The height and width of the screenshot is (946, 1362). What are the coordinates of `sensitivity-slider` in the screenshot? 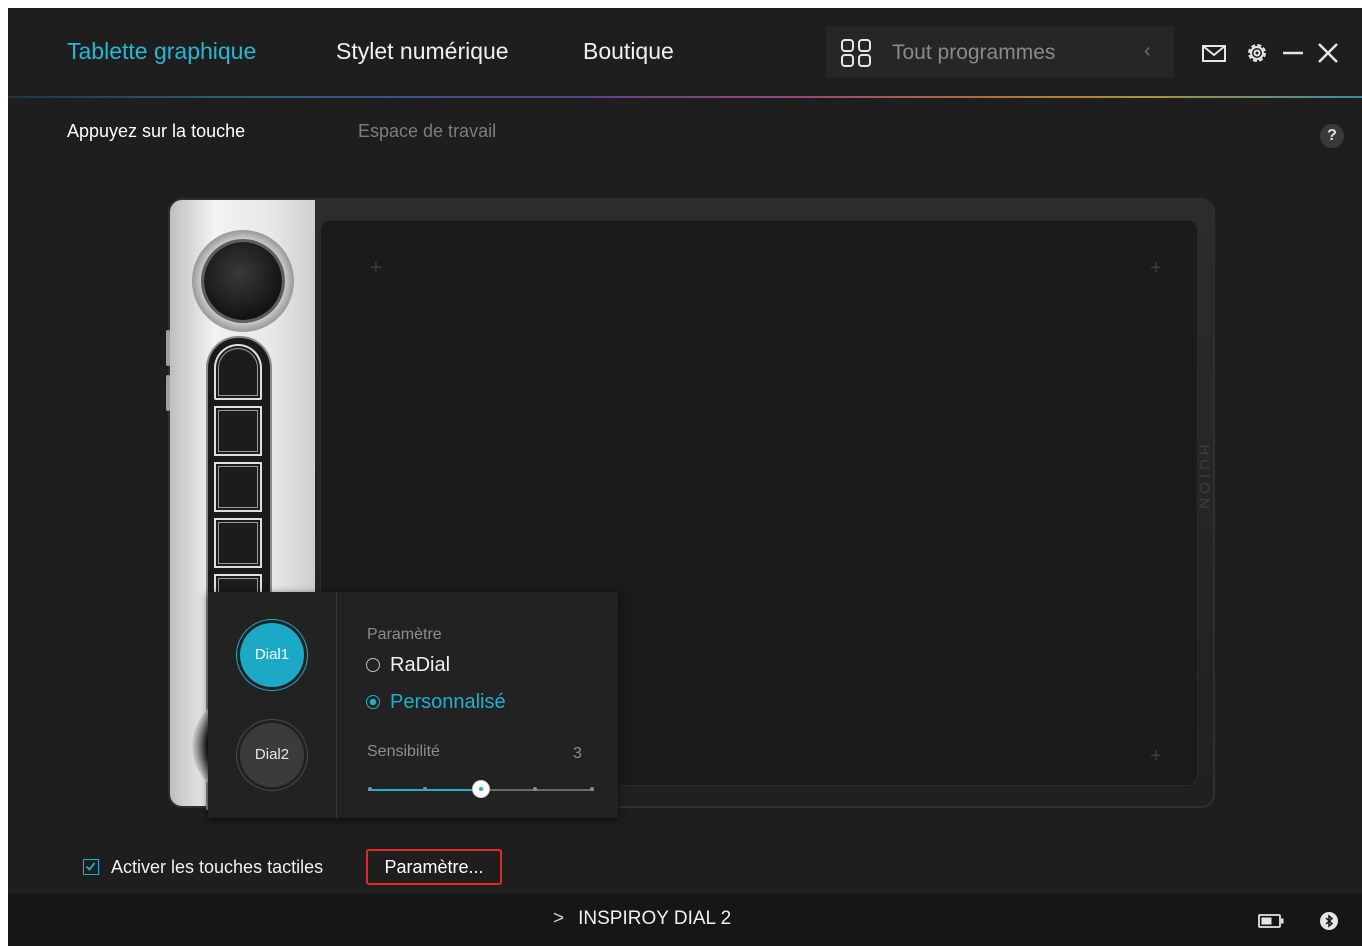 It's located at (481, 789).